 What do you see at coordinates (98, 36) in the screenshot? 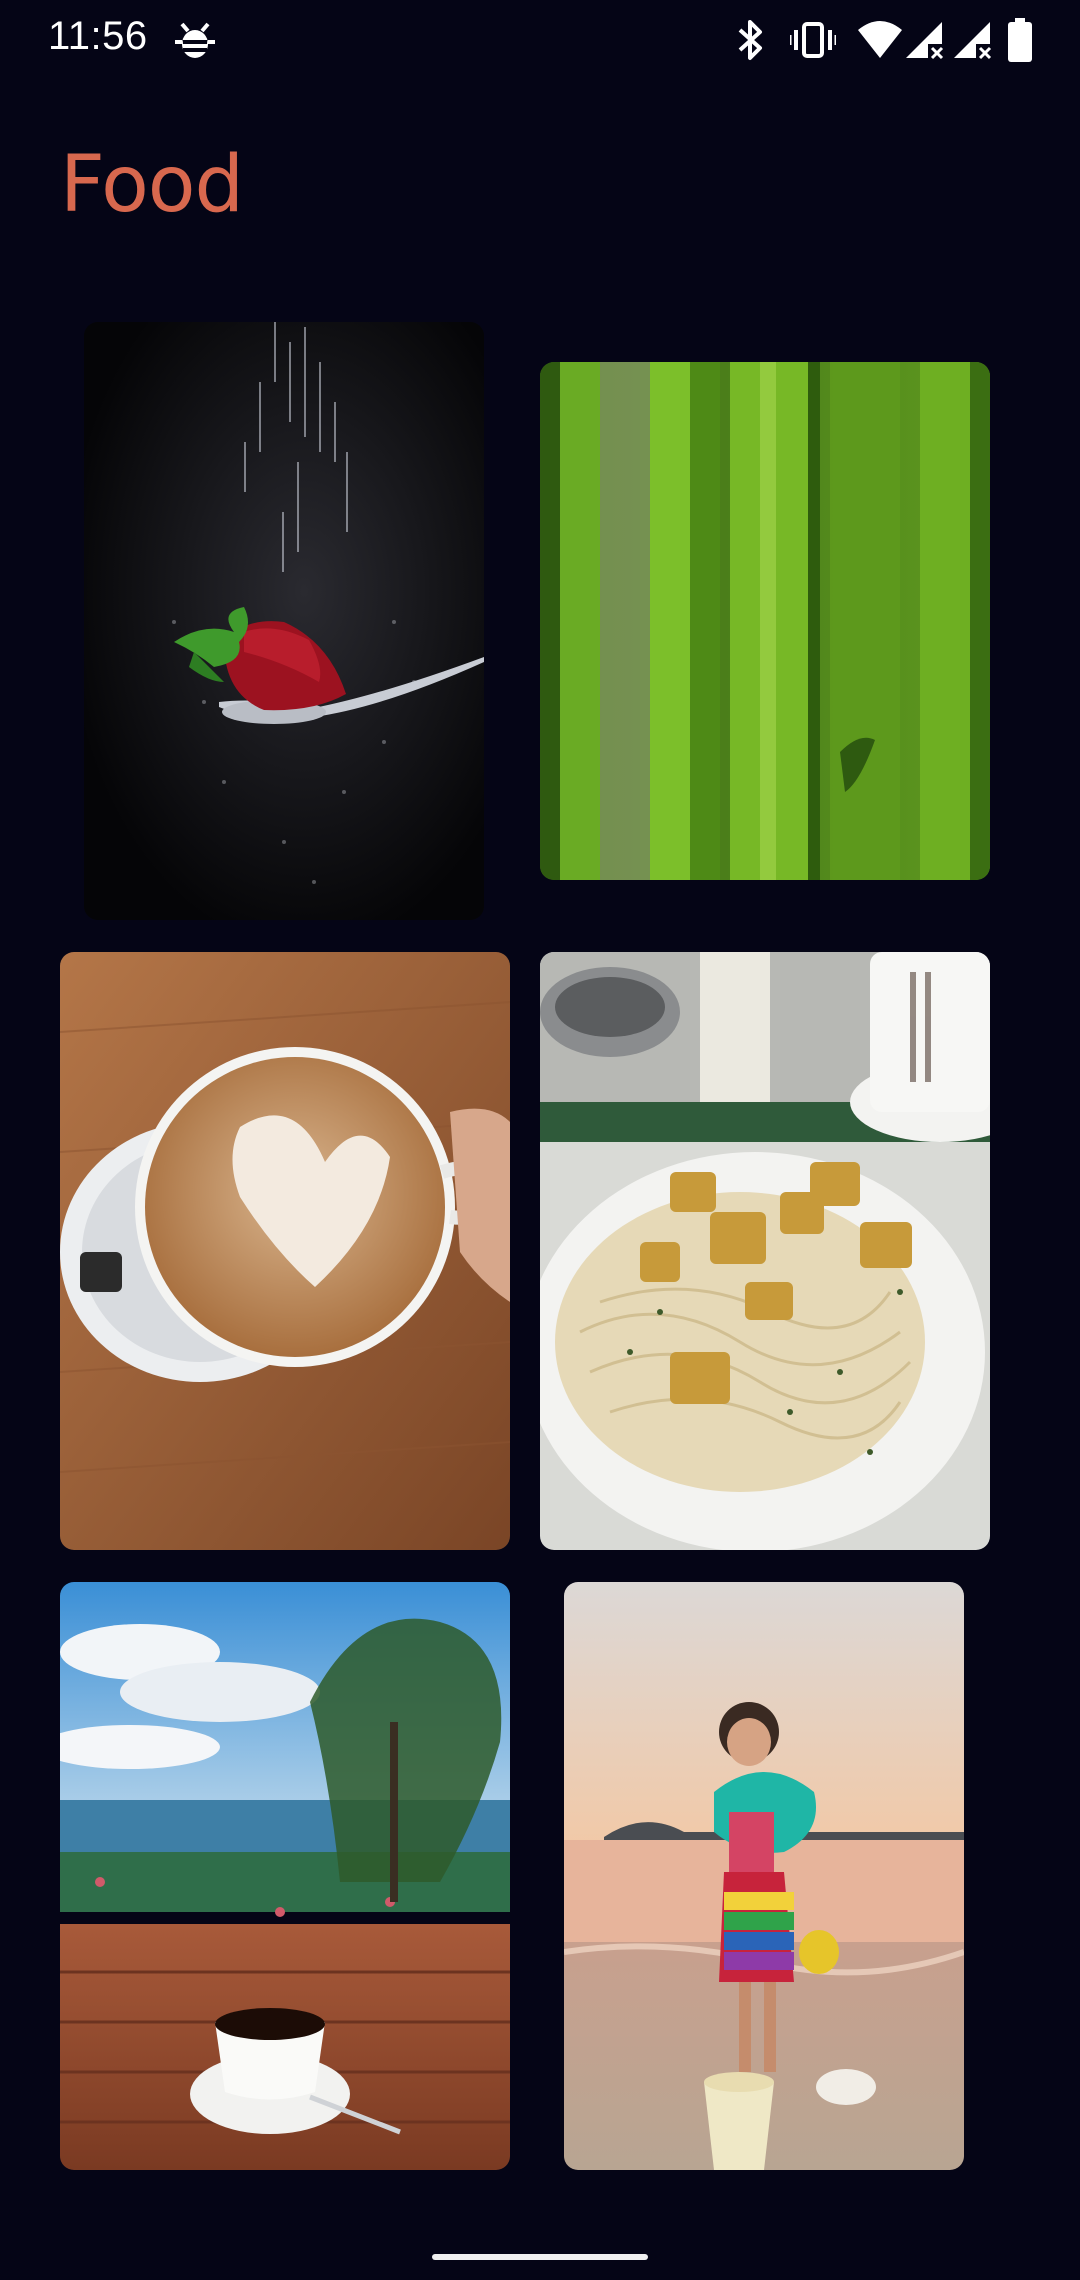
I see `status-time: 11:56` at bounding box center [98, 36].